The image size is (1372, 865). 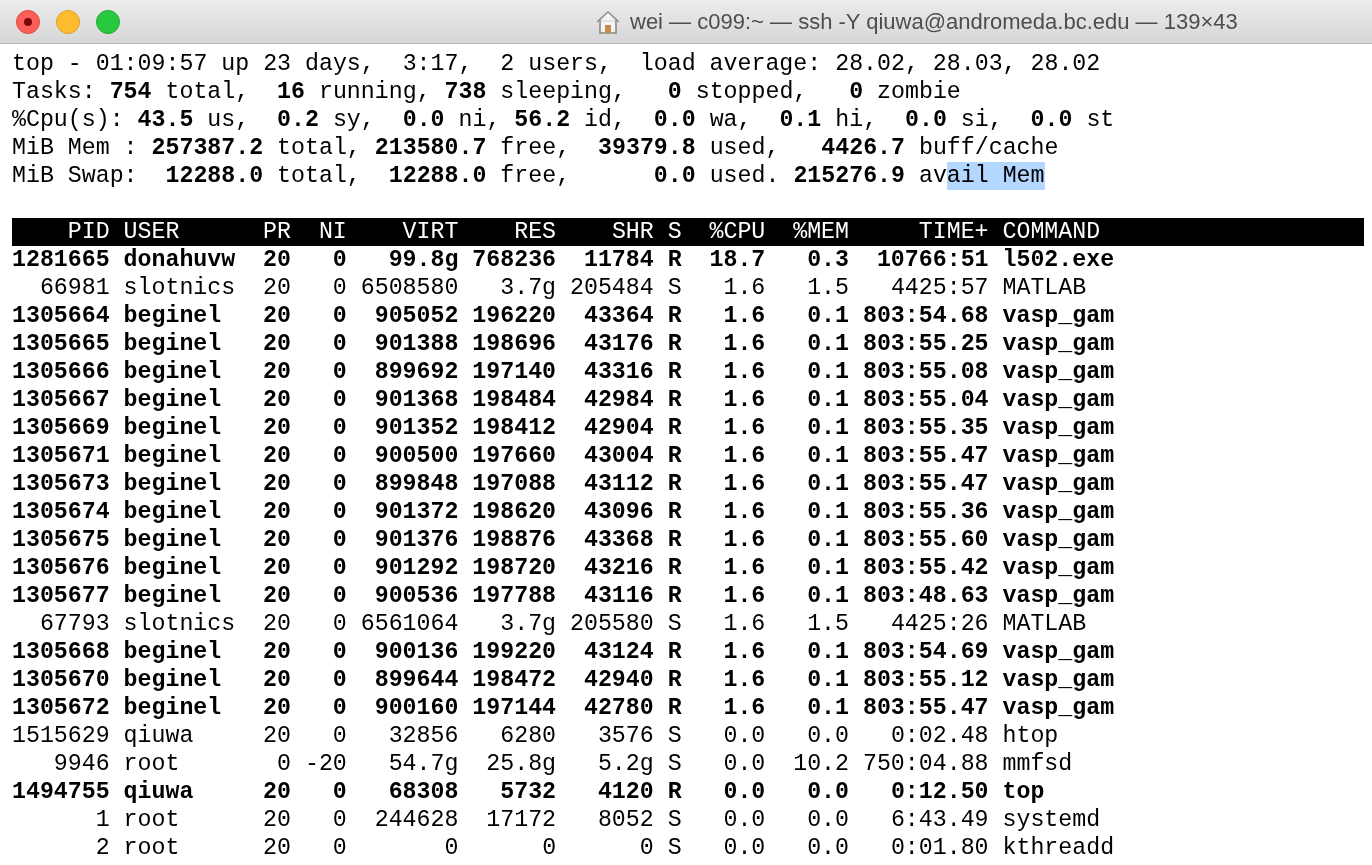 I want to click on table-cell: 1305671, so click(x=61, y=456).